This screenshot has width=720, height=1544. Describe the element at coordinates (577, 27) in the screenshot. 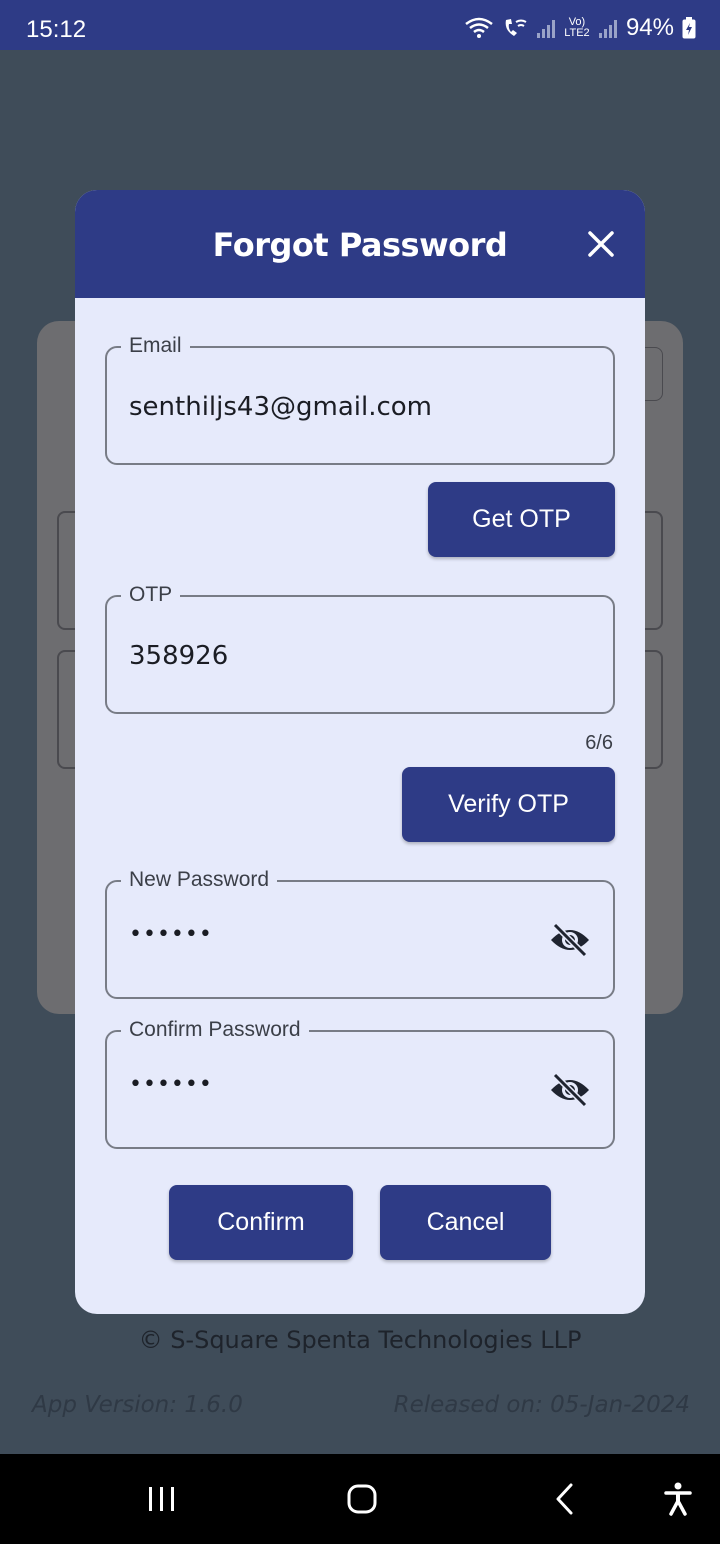

I see `lte-label: Vo) LTE2` at that location.